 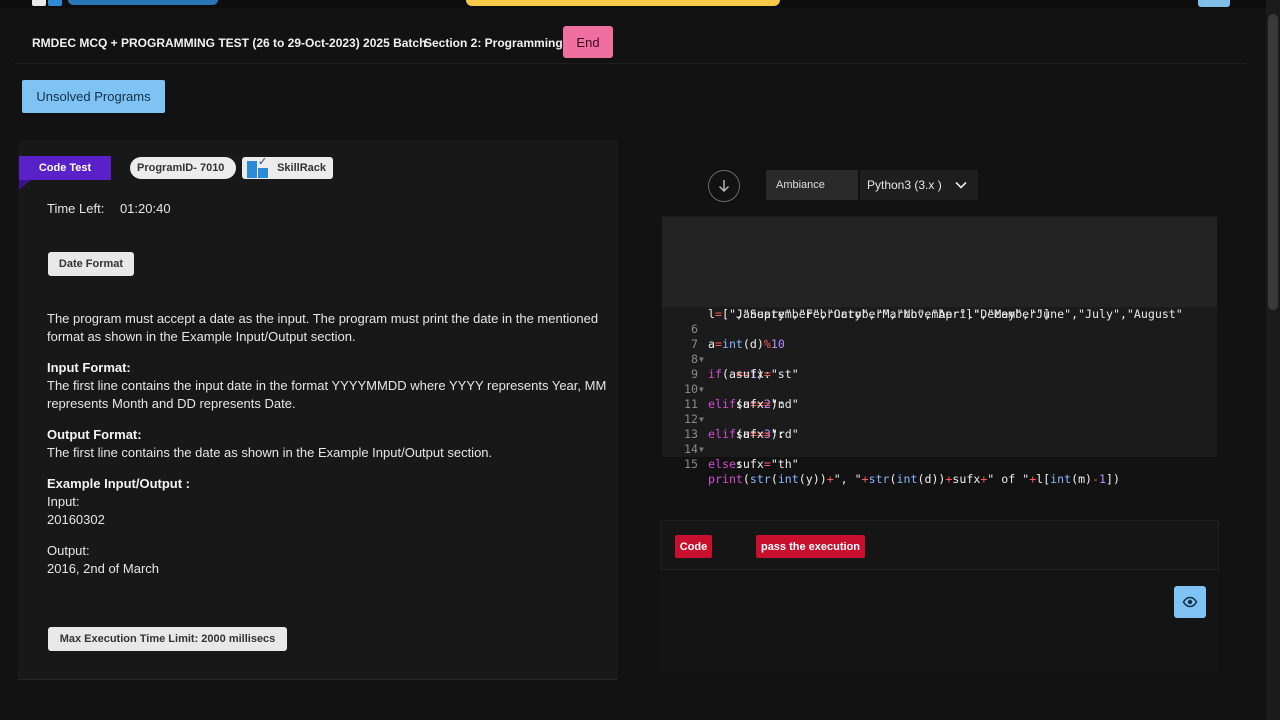 I want to click on time-left-value: 01:20:40, so click(x=145, y=208).